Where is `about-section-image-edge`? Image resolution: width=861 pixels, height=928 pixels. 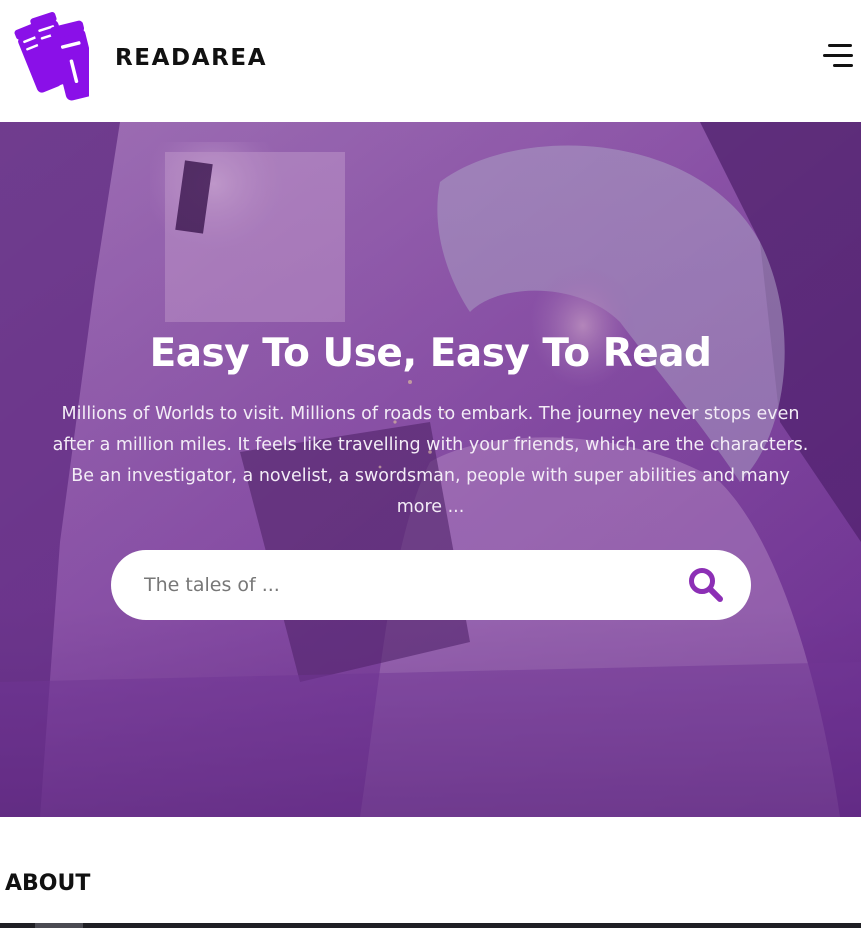 about-section-image-edge is located at coordinates (430, 925).